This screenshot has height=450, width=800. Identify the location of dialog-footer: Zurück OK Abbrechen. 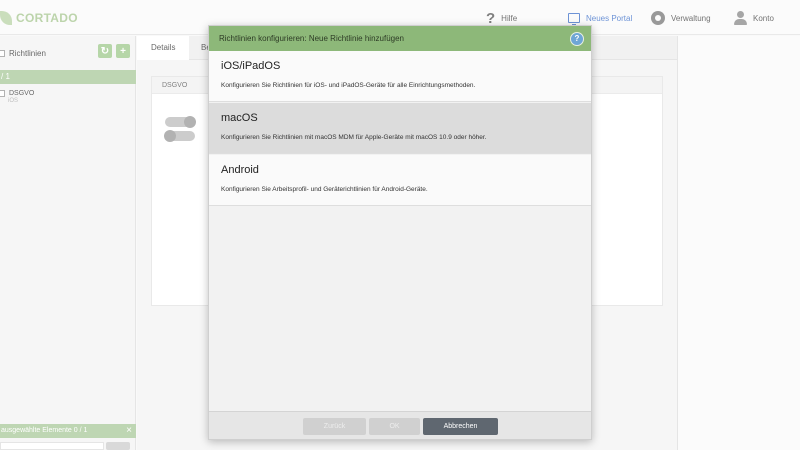
(400, 425).